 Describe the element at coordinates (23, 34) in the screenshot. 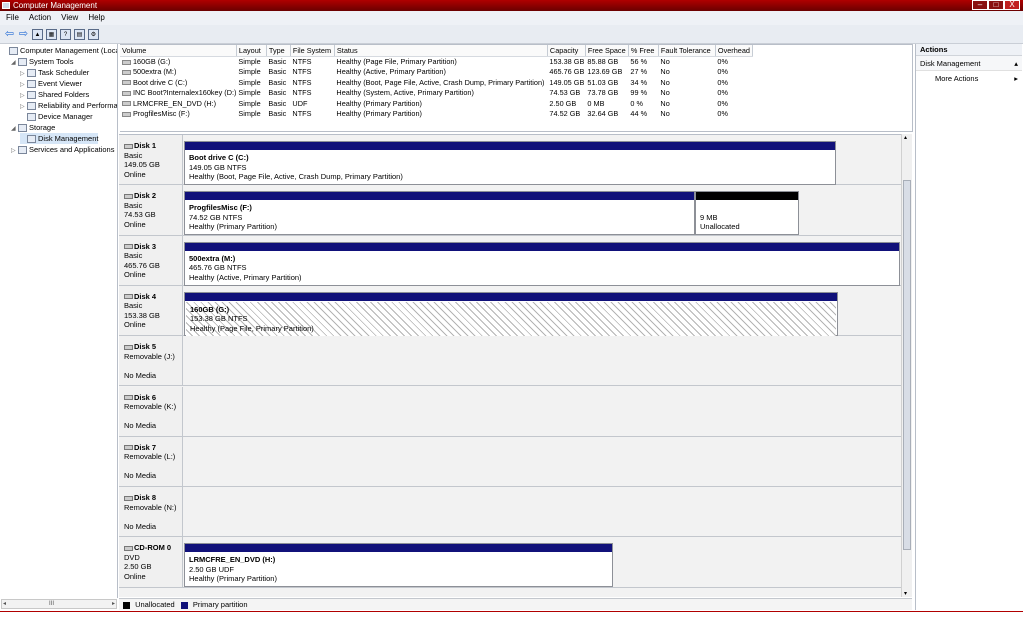

I see `forward-arrow-icon: ⇨` at that location.